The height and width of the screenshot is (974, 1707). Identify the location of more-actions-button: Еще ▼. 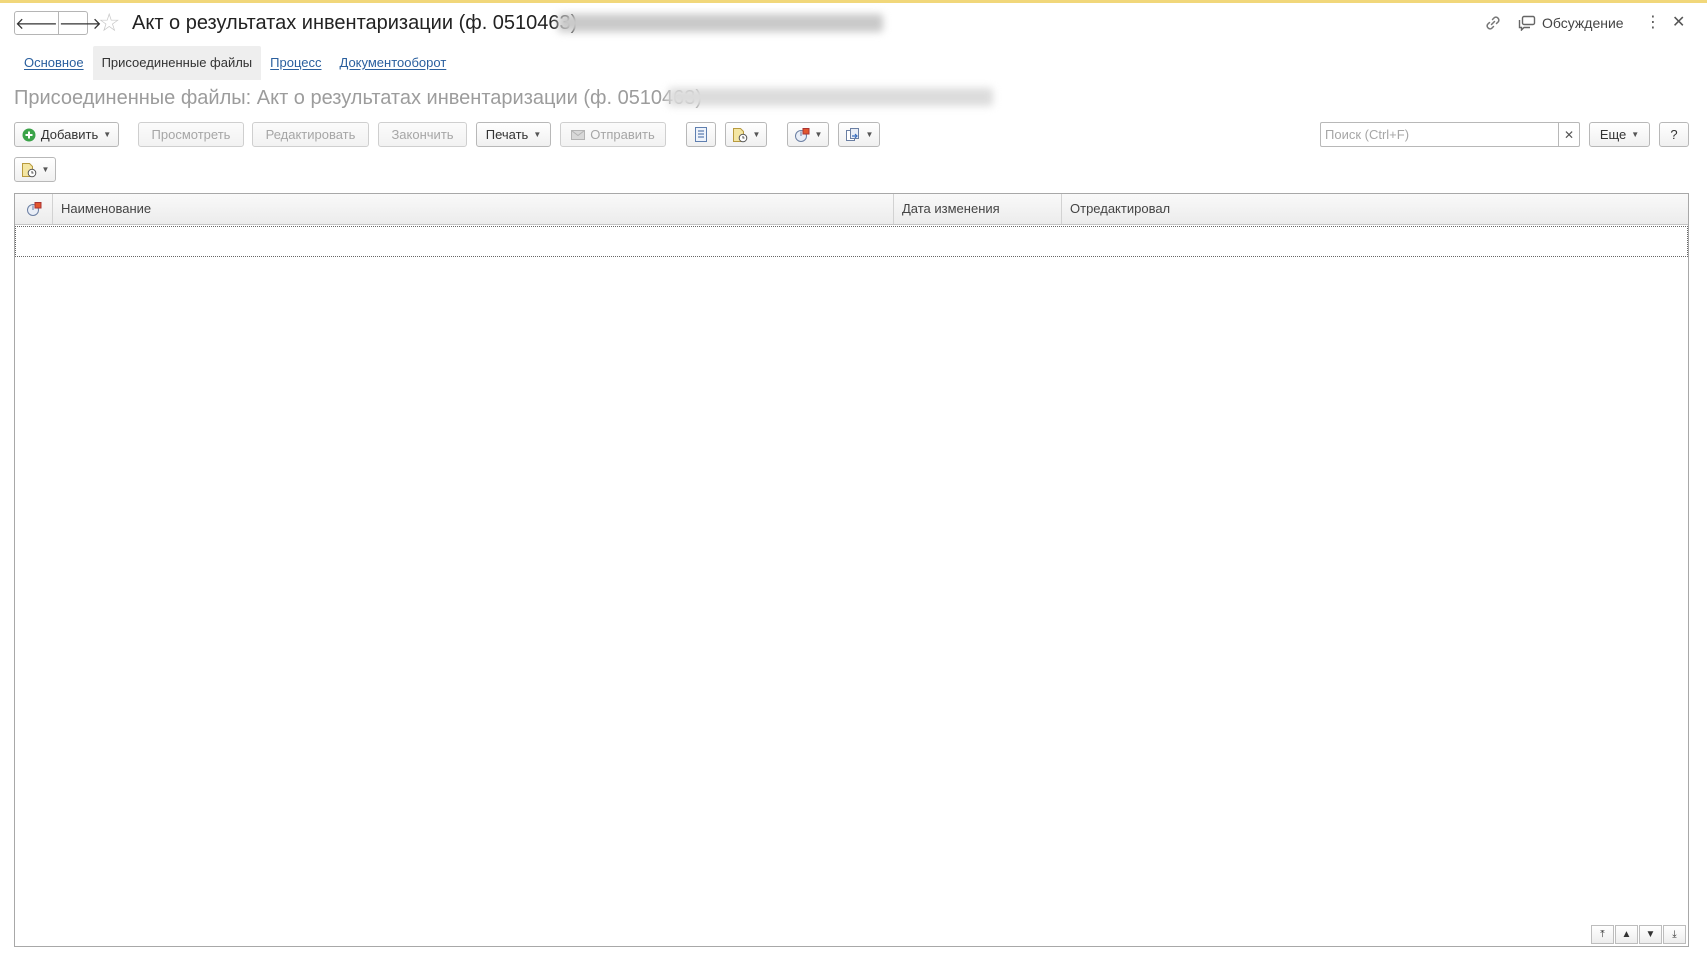
(1619, 134).